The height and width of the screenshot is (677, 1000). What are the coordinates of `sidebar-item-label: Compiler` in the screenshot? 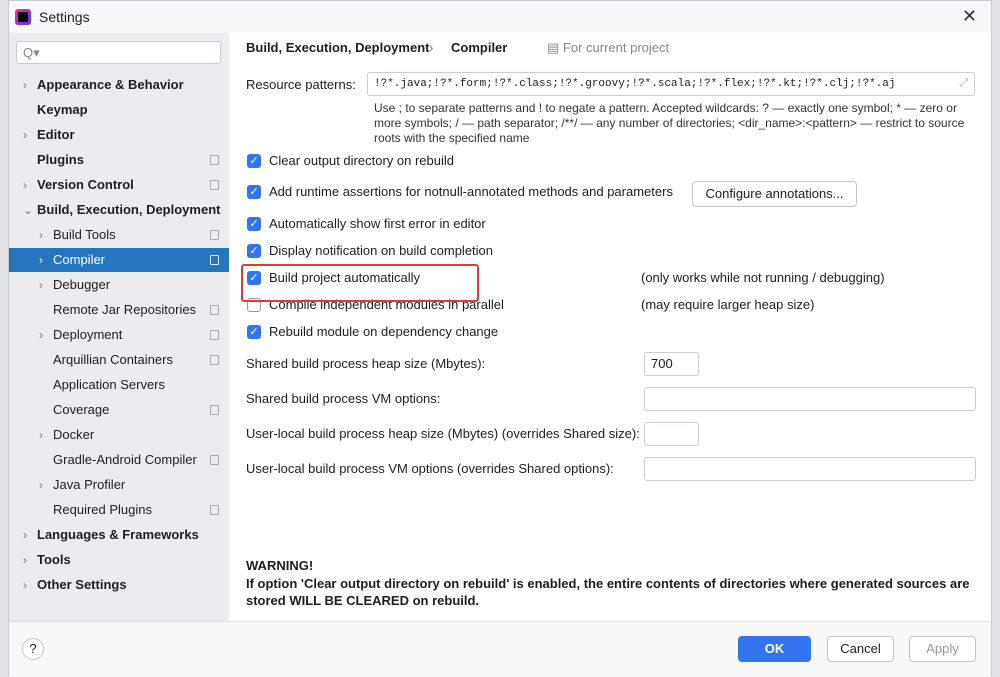 It's located at (79, 259).